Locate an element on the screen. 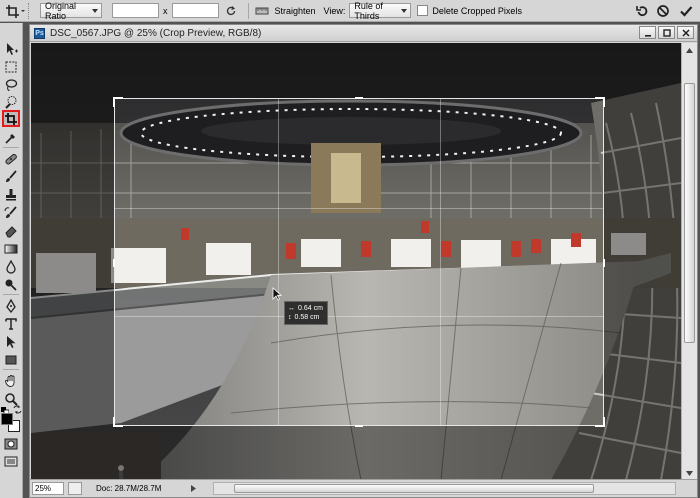  dodge-icon is located at coordinates (11, 285).